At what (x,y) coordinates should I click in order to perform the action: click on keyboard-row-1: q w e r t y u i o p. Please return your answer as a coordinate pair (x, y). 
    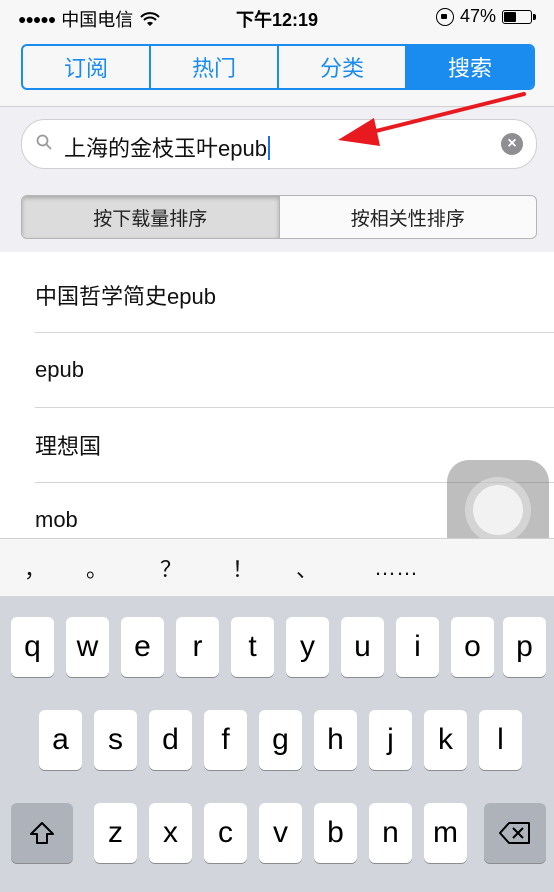
    Looking at the image, I should click on (277, 647).